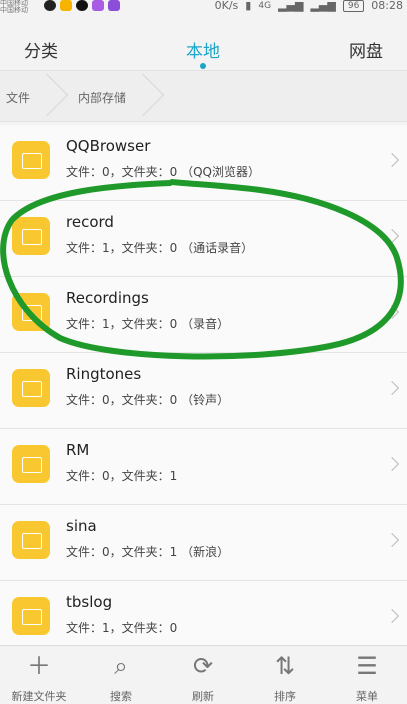 The width and height of the screenshot is (407, 704). Describe the element at coordinates (203, 66) in the screenshot. I see `active-tab-indicator` at that location.